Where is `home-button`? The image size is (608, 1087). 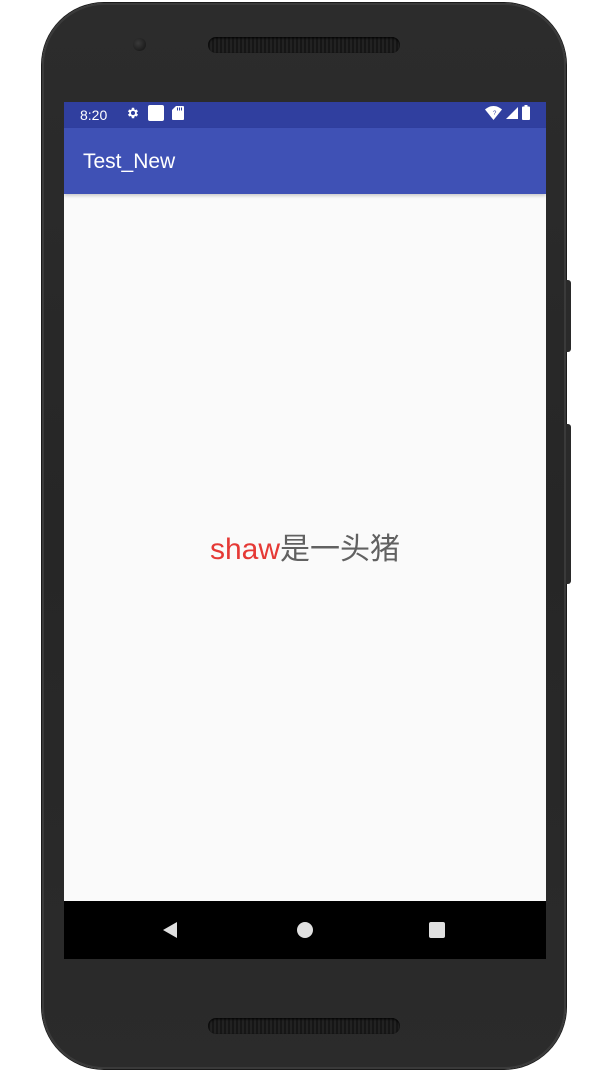 home-button is located at coordinates (305, 930).